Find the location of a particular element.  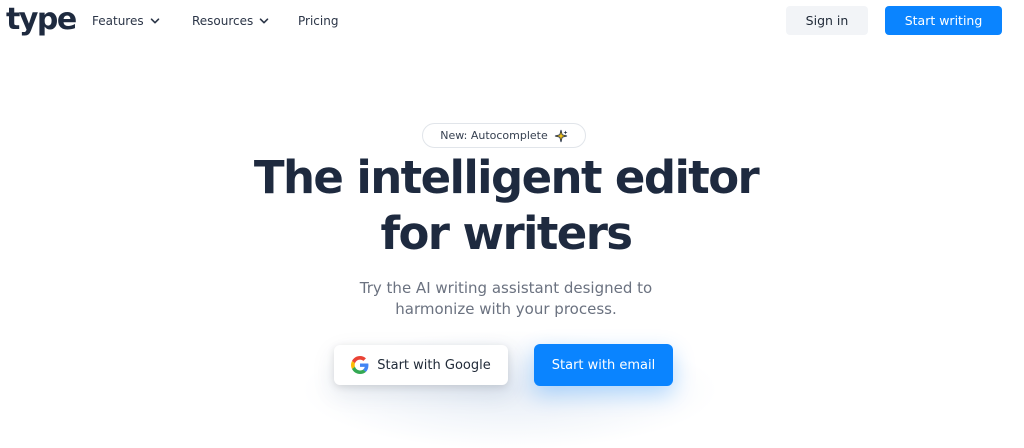

announcement-badge: New: Autocomplete is located at coordinates (504, 135).